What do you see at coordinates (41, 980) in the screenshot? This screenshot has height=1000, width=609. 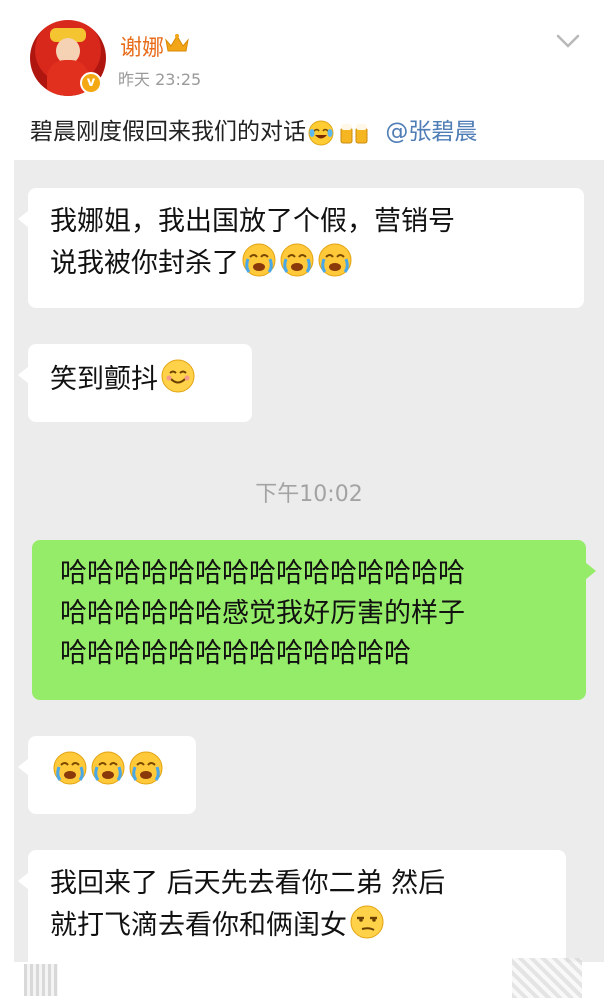 I see `image-corner-mark` at bounding box center [41, 980].